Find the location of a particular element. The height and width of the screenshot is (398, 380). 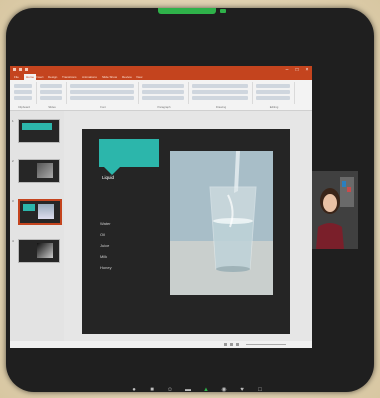

water-glass-photo is located at coordinates (221, 223).